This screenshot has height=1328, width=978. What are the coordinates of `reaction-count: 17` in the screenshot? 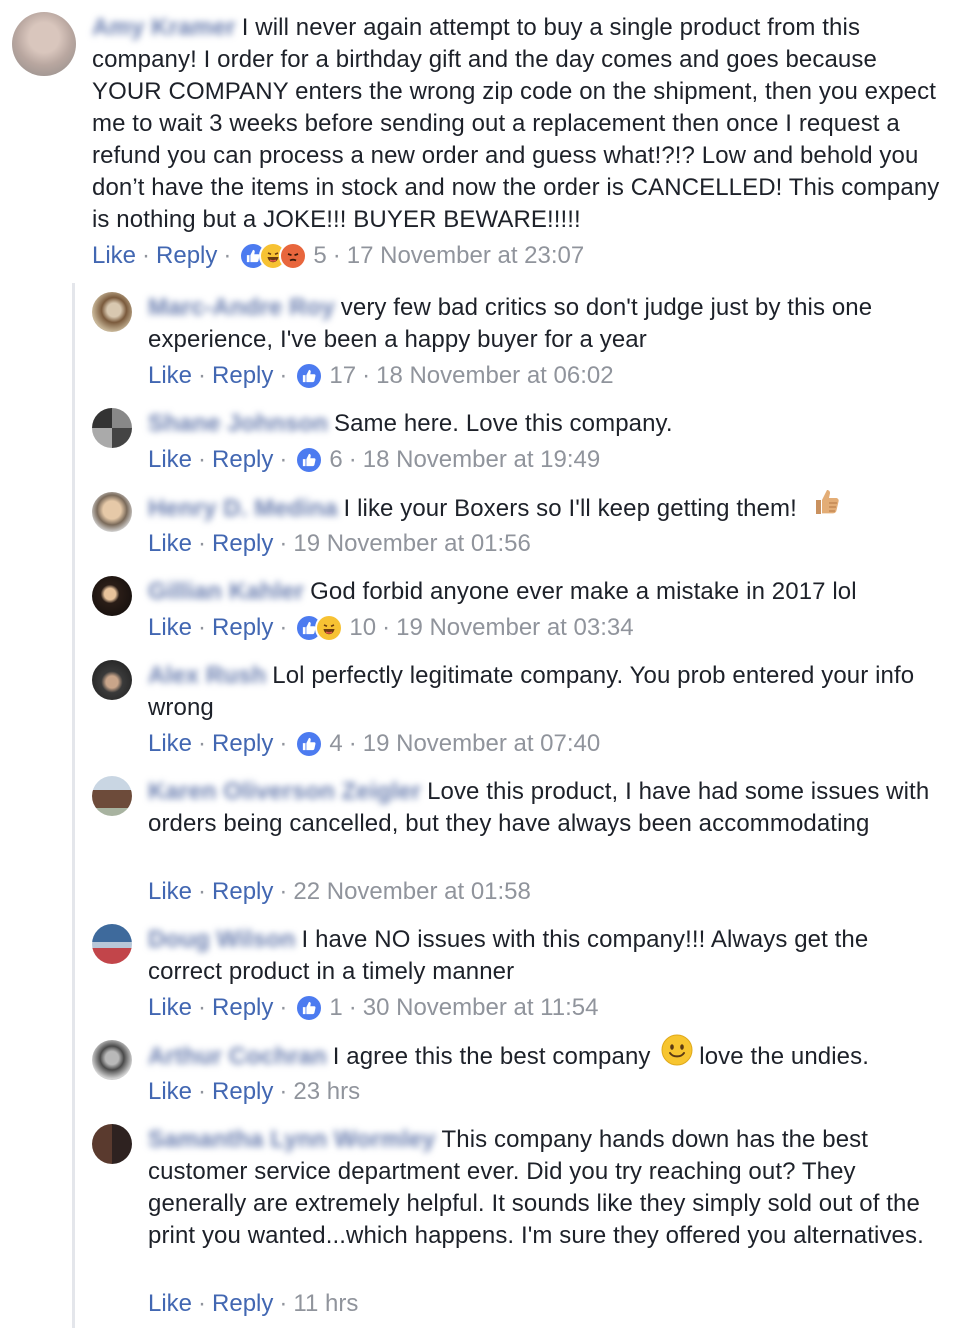 It's located at (342, 376).